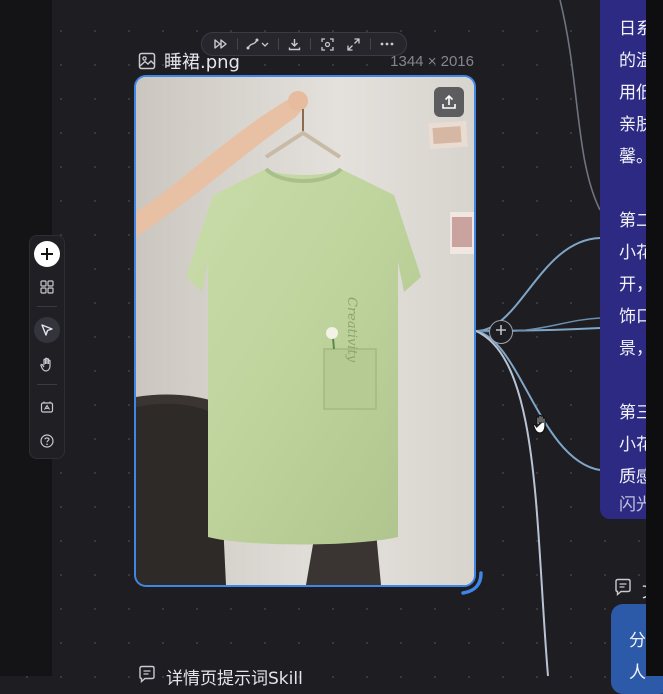 The height and width of the screenshot is (694, 663). I want to click on select-cursor-icon, so click(47, 330).